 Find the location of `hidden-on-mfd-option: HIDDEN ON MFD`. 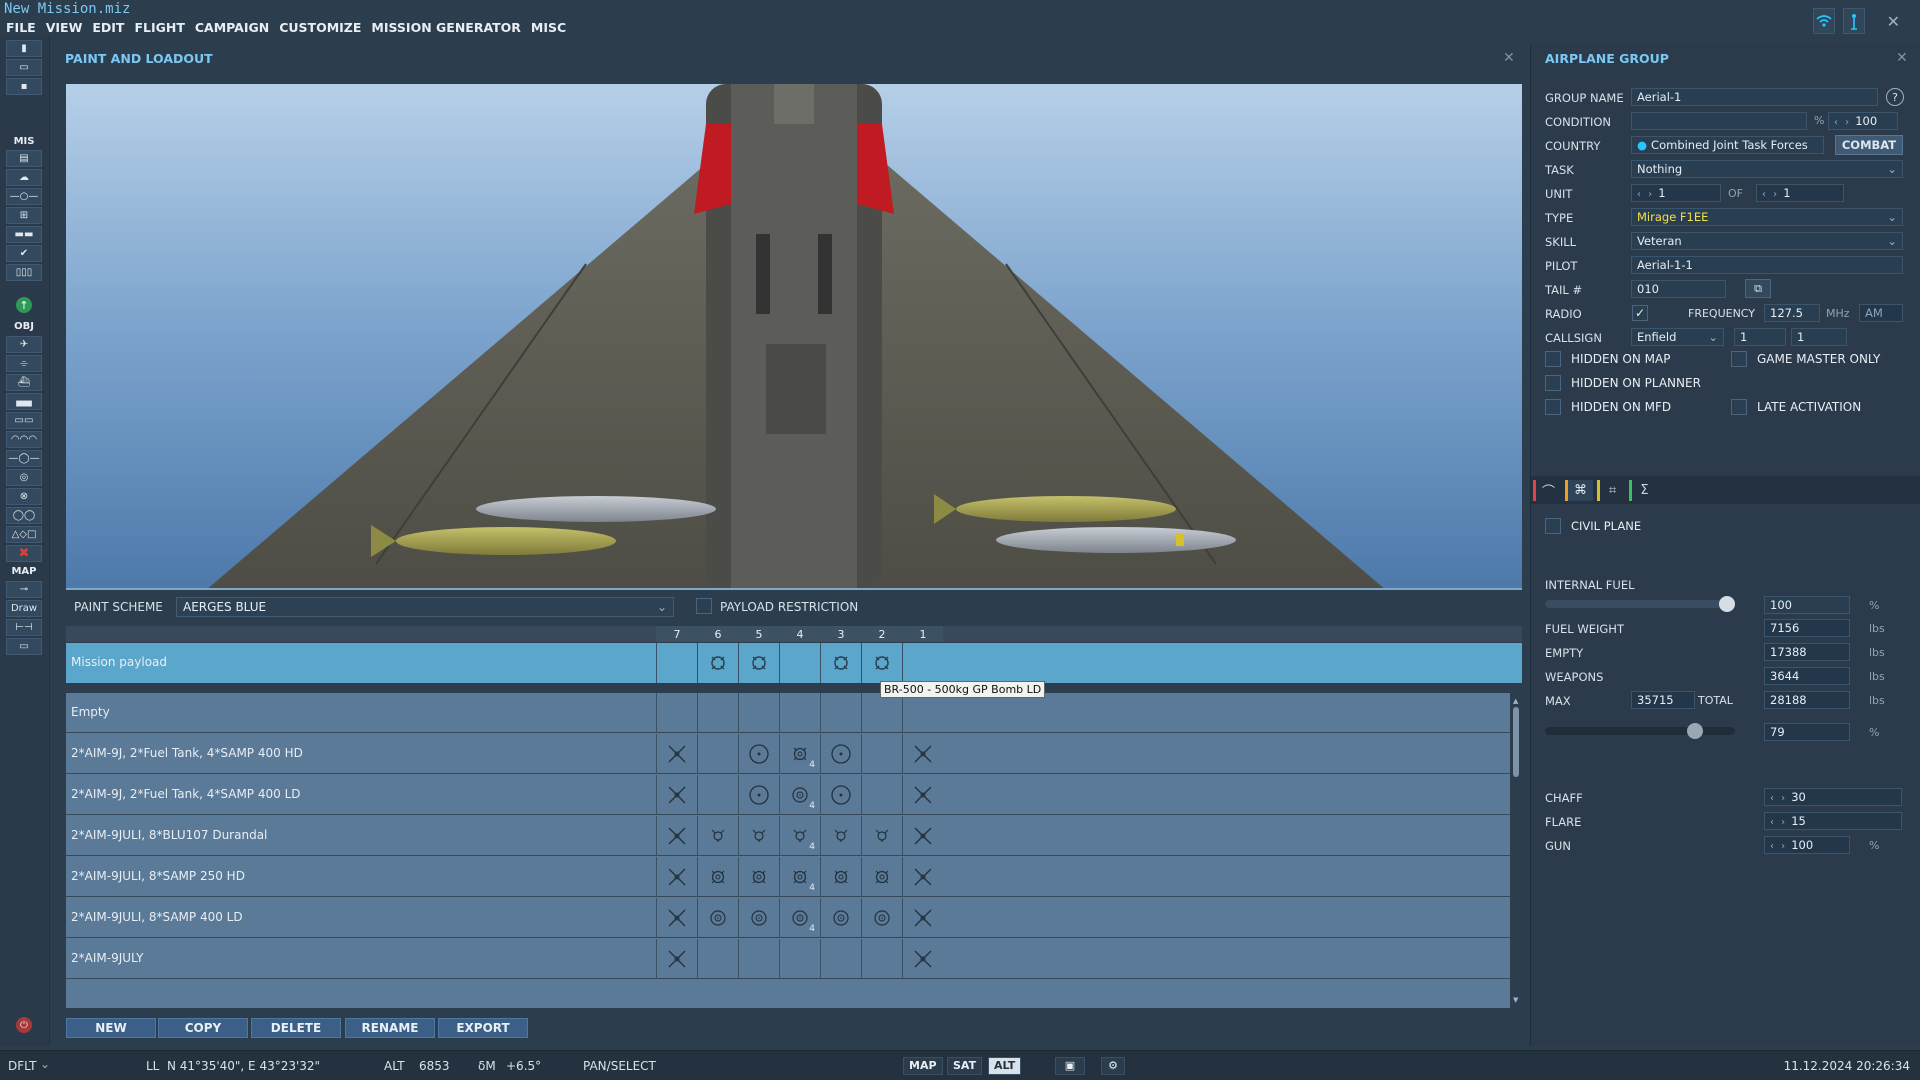

hidden-on-mfd-option: HIDDEN ON MFD is located at coordinates (1608, 407).